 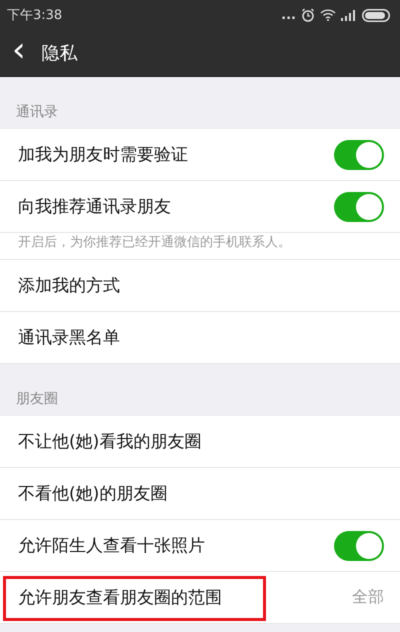 What do you see at coordinates (376, 15) in the screenshot?
I see `battery-icon` at bounding box center [376, 15].